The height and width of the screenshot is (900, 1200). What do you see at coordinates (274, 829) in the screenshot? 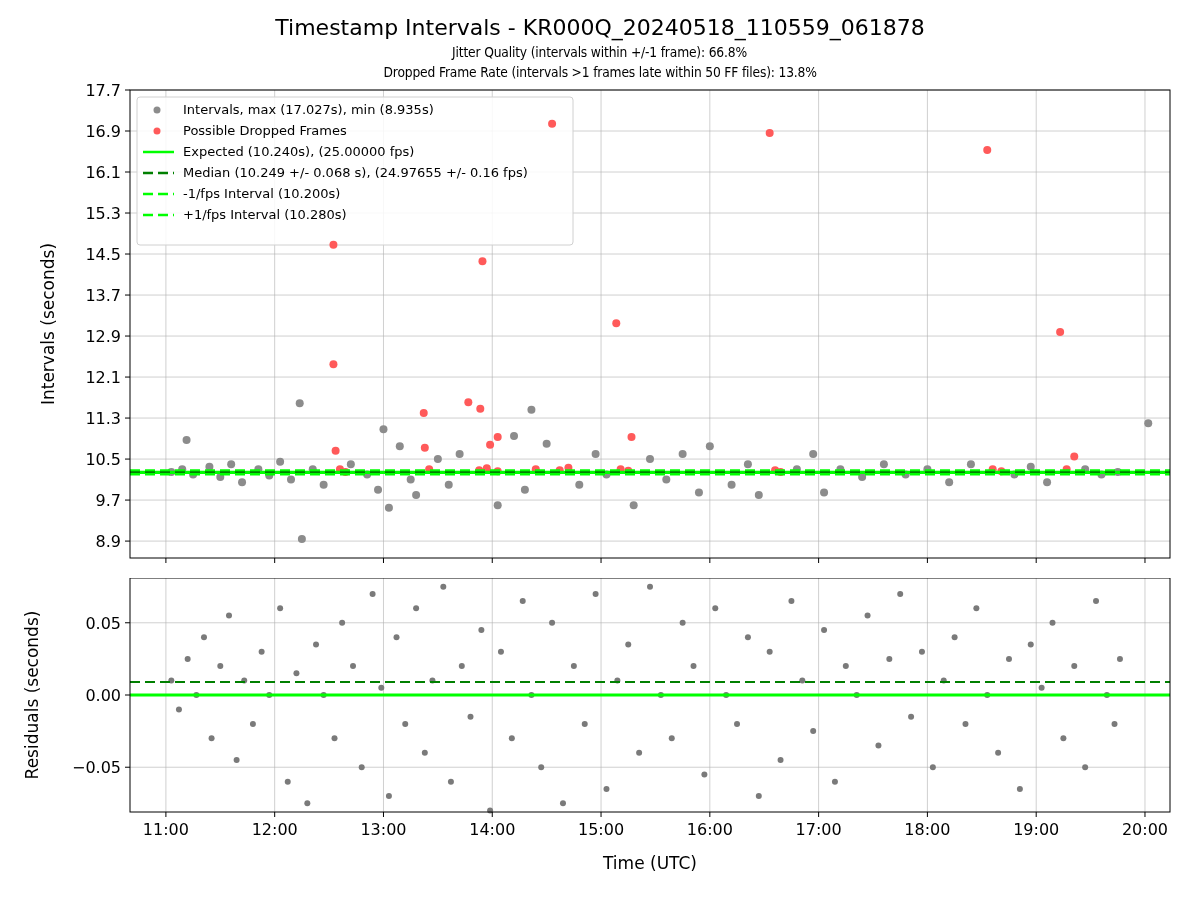
I see `tick-label: 12:00` at bounding box center [274, 829].